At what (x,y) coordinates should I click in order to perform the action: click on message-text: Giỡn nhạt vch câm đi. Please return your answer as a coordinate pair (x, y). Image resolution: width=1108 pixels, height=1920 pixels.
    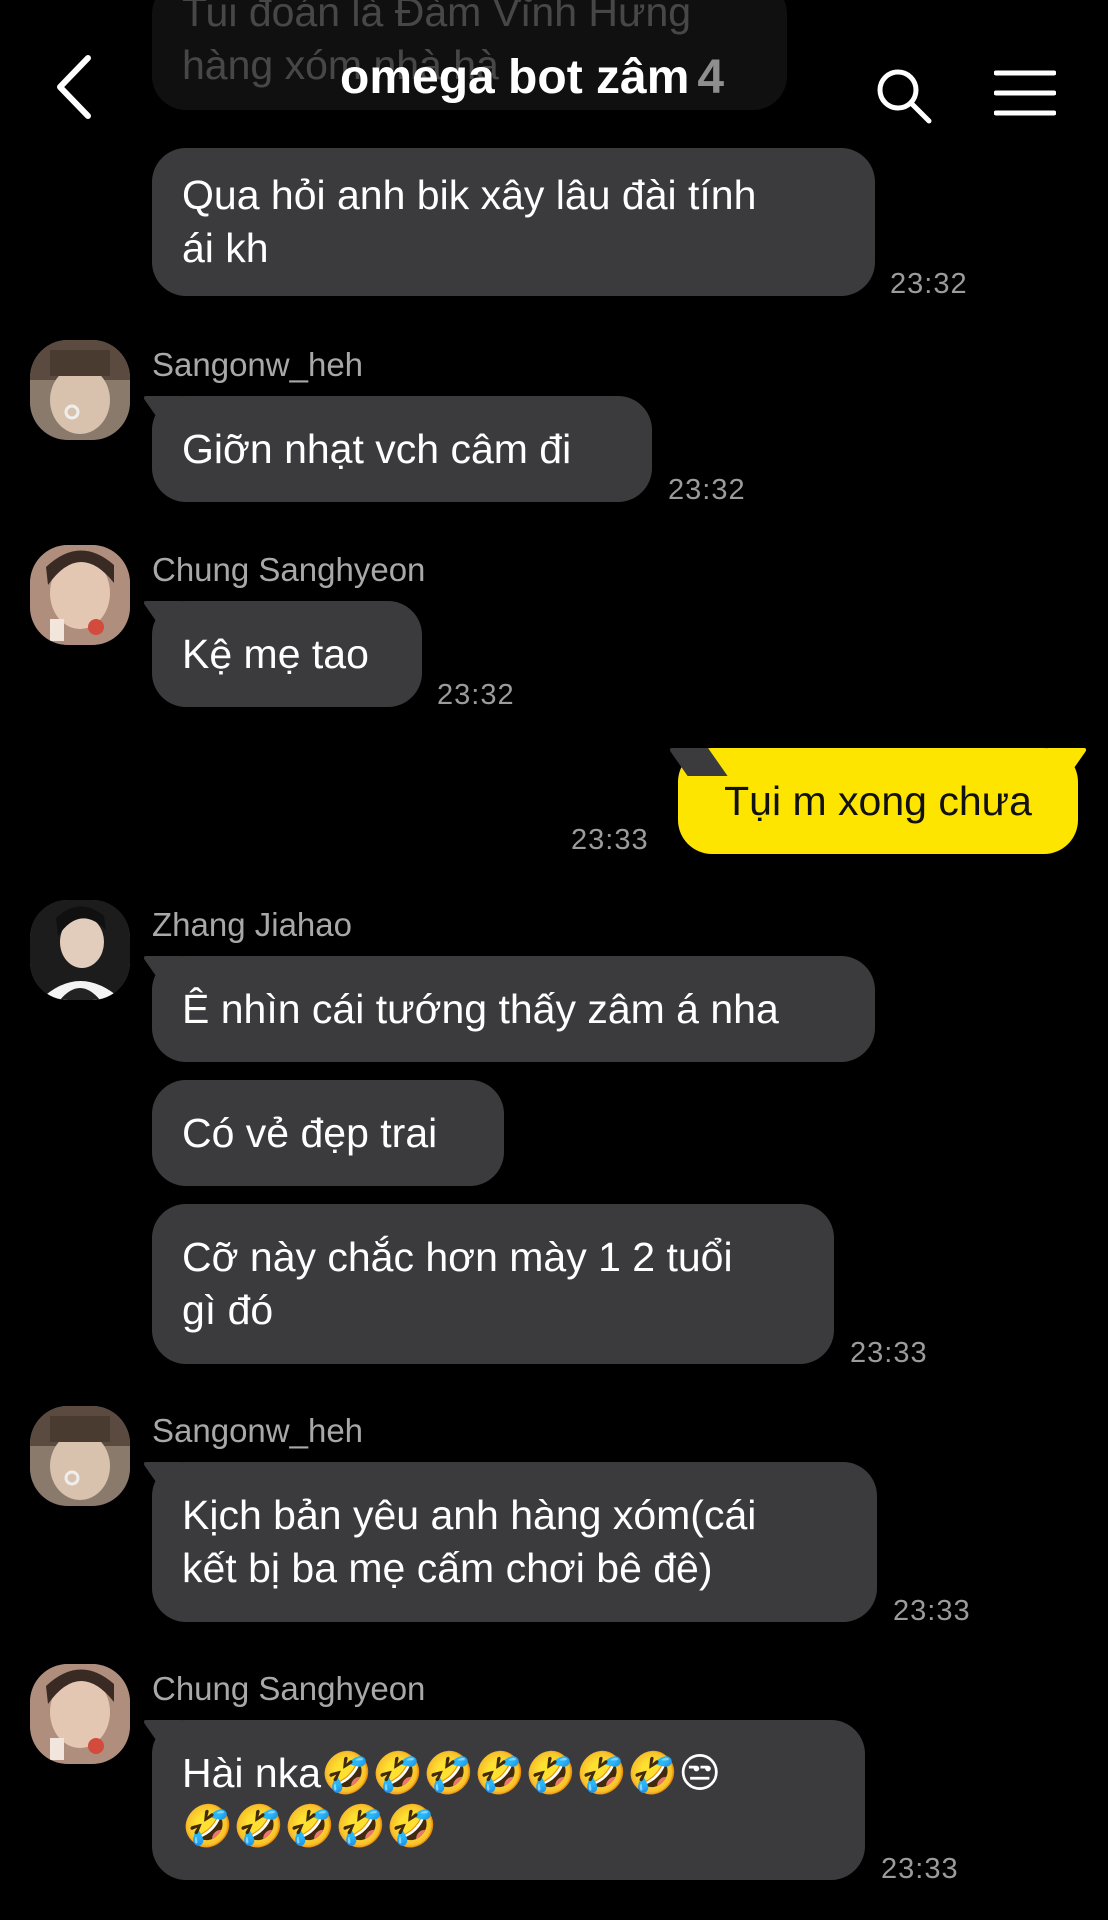
    Looking at the image, I should click on (377, 448).